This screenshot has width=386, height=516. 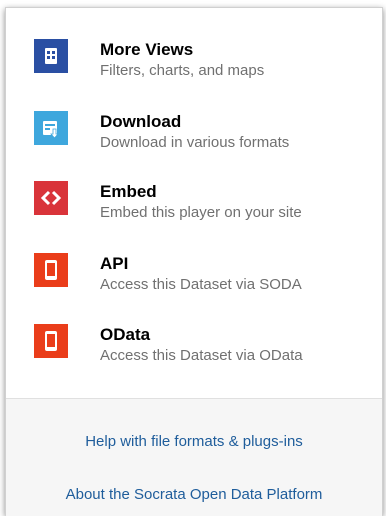 I want to click on menu-item-title: Embed, so click(x=128, y=191).